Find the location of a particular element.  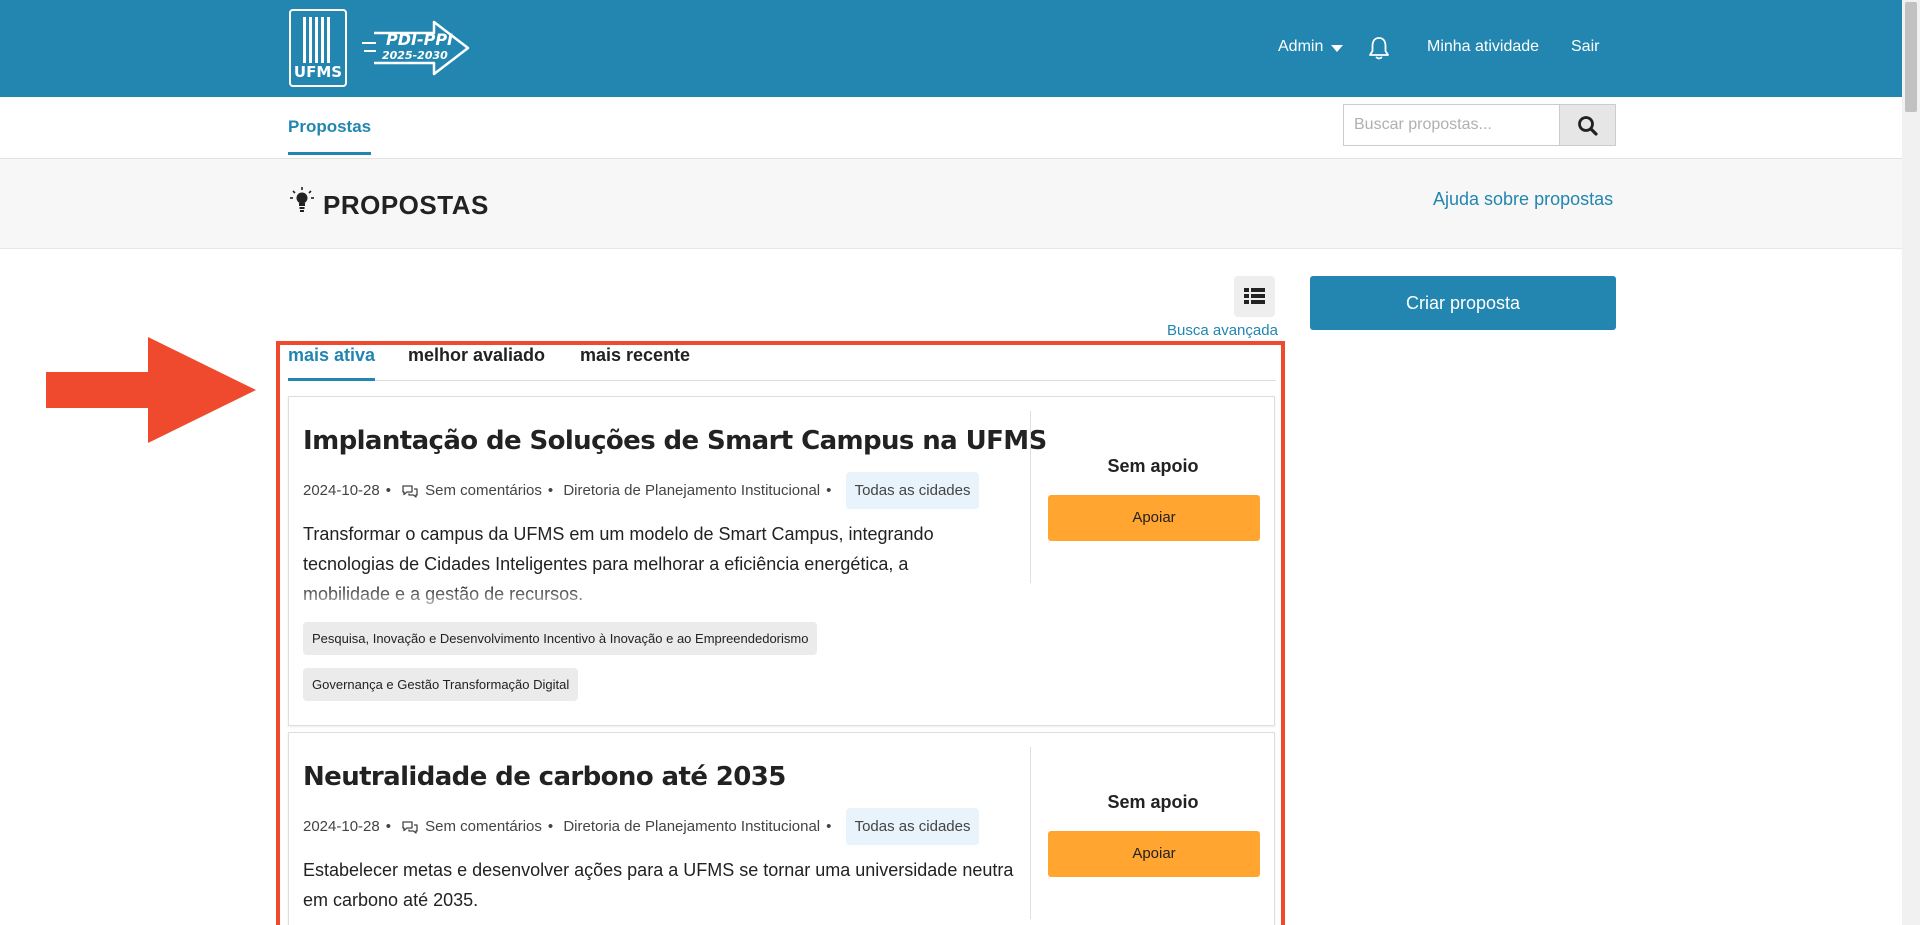

list-view-icon is located at coordinates (1254, 296).